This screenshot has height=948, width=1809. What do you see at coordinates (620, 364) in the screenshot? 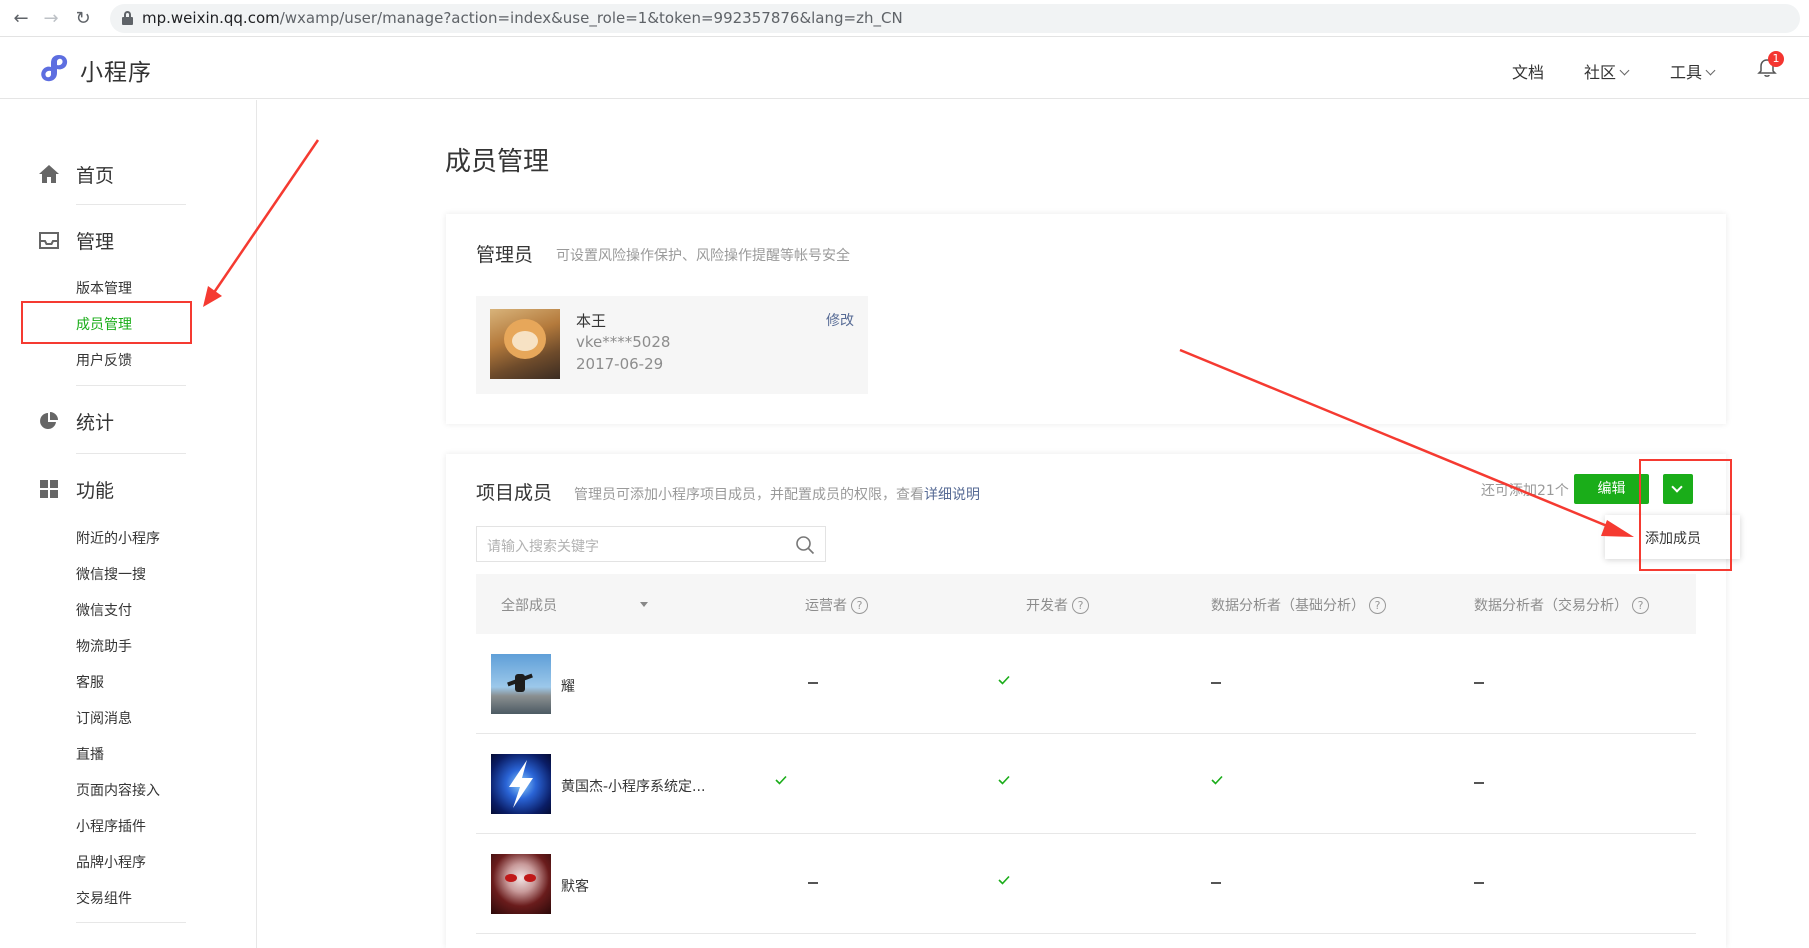
I see `admin-date: 2017-06-29` at bounding box center [620, 364].